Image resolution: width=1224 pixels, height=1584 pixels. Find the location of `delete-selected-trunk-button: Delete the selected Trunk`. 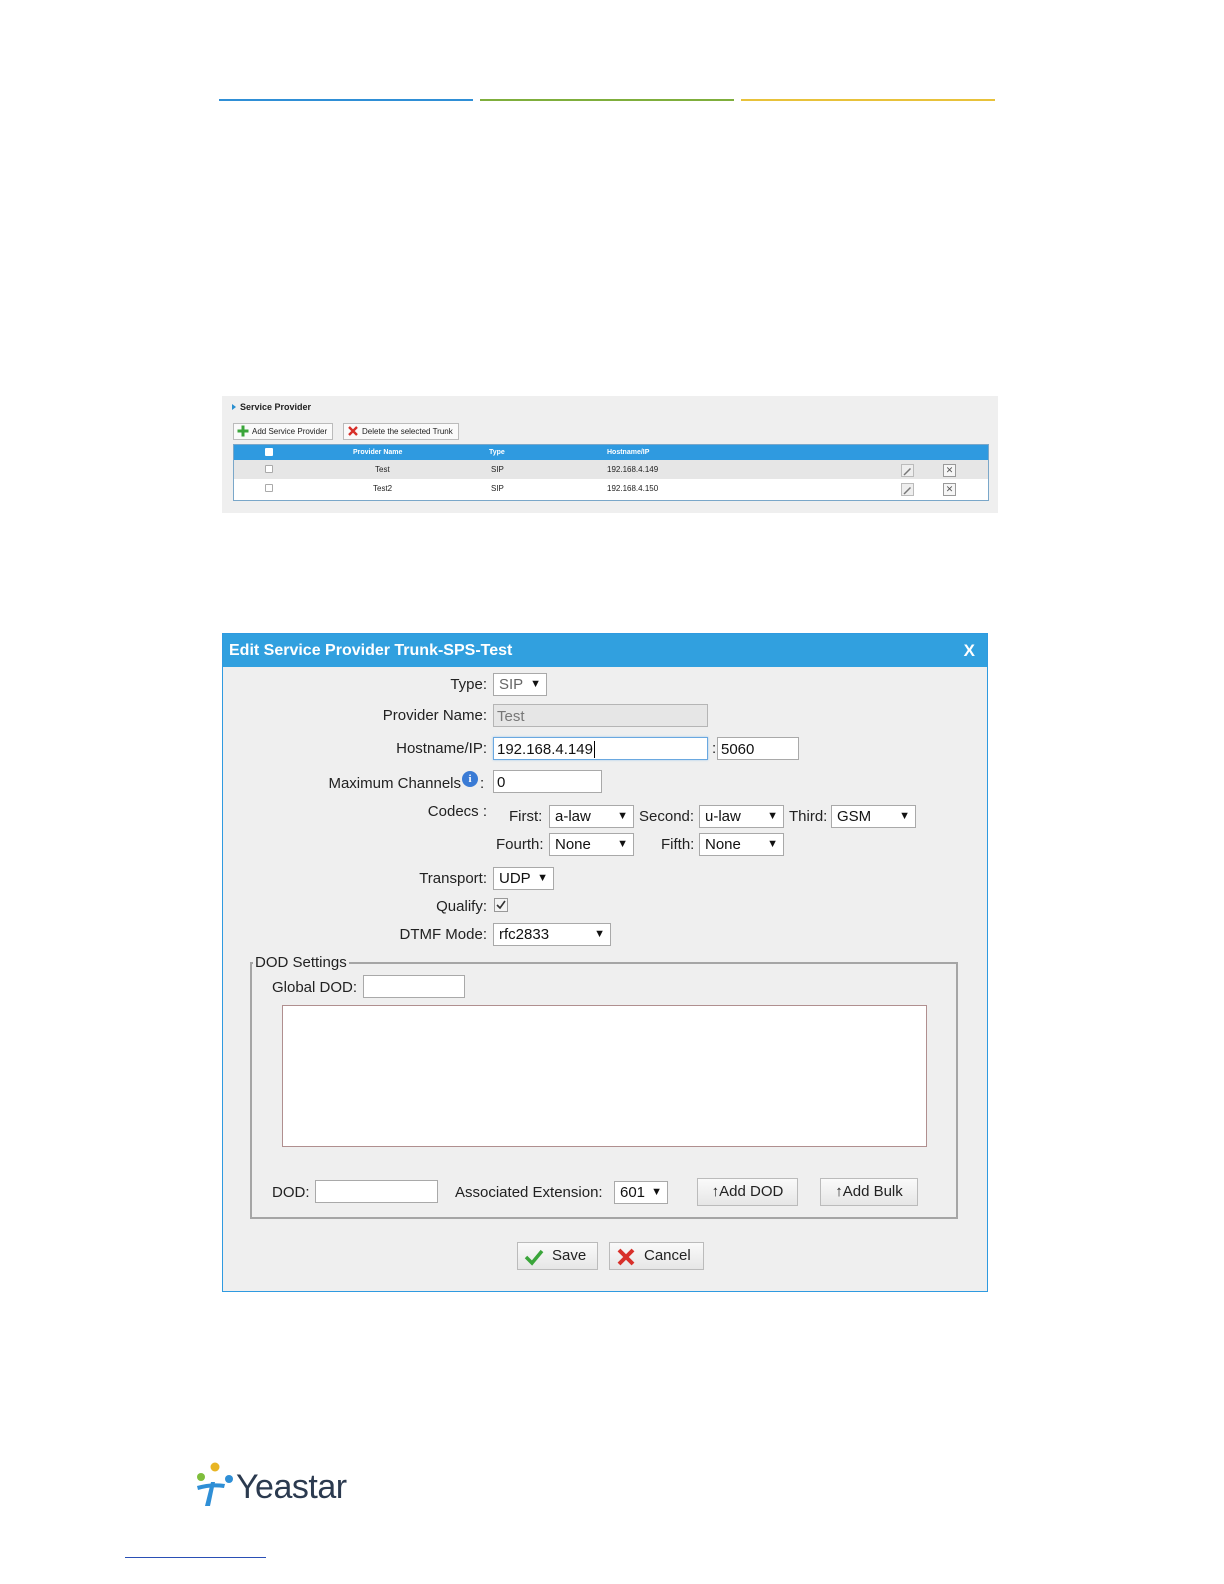

delete-selected-trunk-button: Delete the selected Trunk is located at coordinates (401, 431).